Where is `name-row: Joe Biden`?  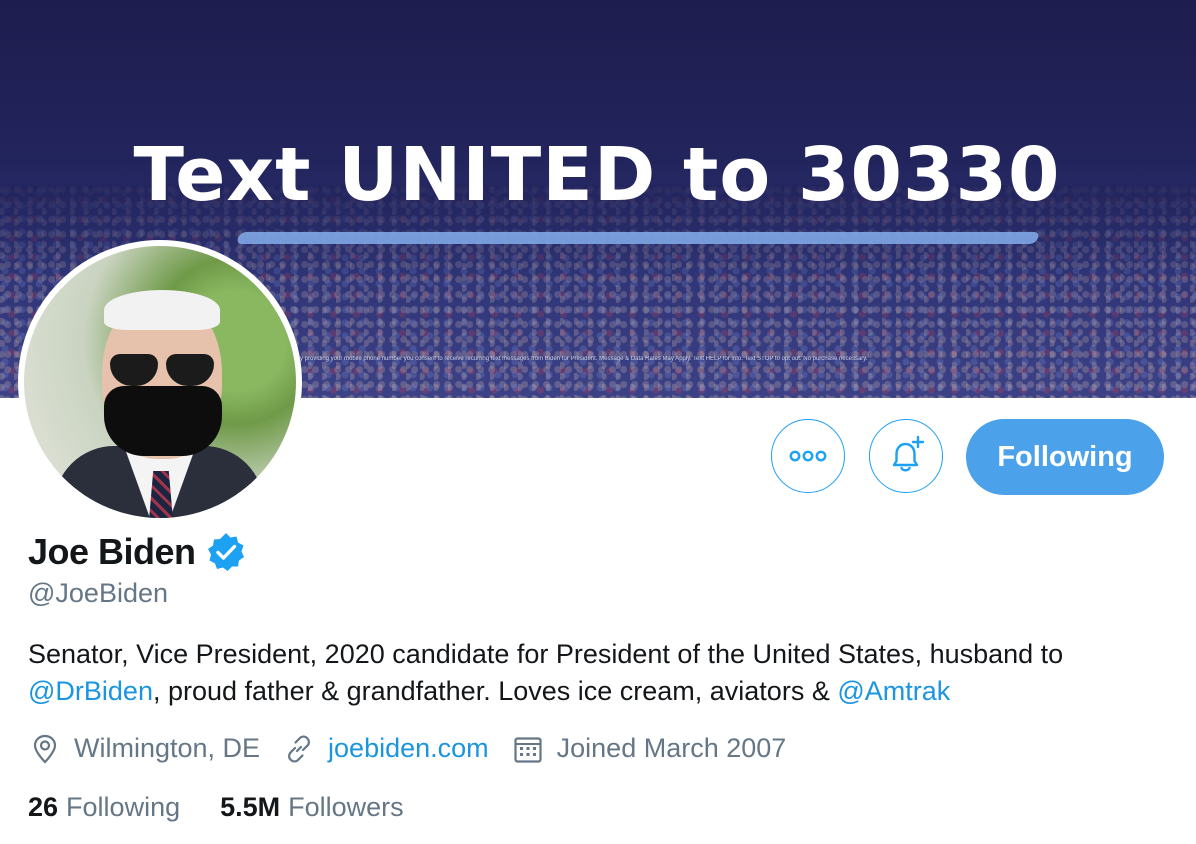 name-row: Joe Biden is located at coordinates (138, 552).